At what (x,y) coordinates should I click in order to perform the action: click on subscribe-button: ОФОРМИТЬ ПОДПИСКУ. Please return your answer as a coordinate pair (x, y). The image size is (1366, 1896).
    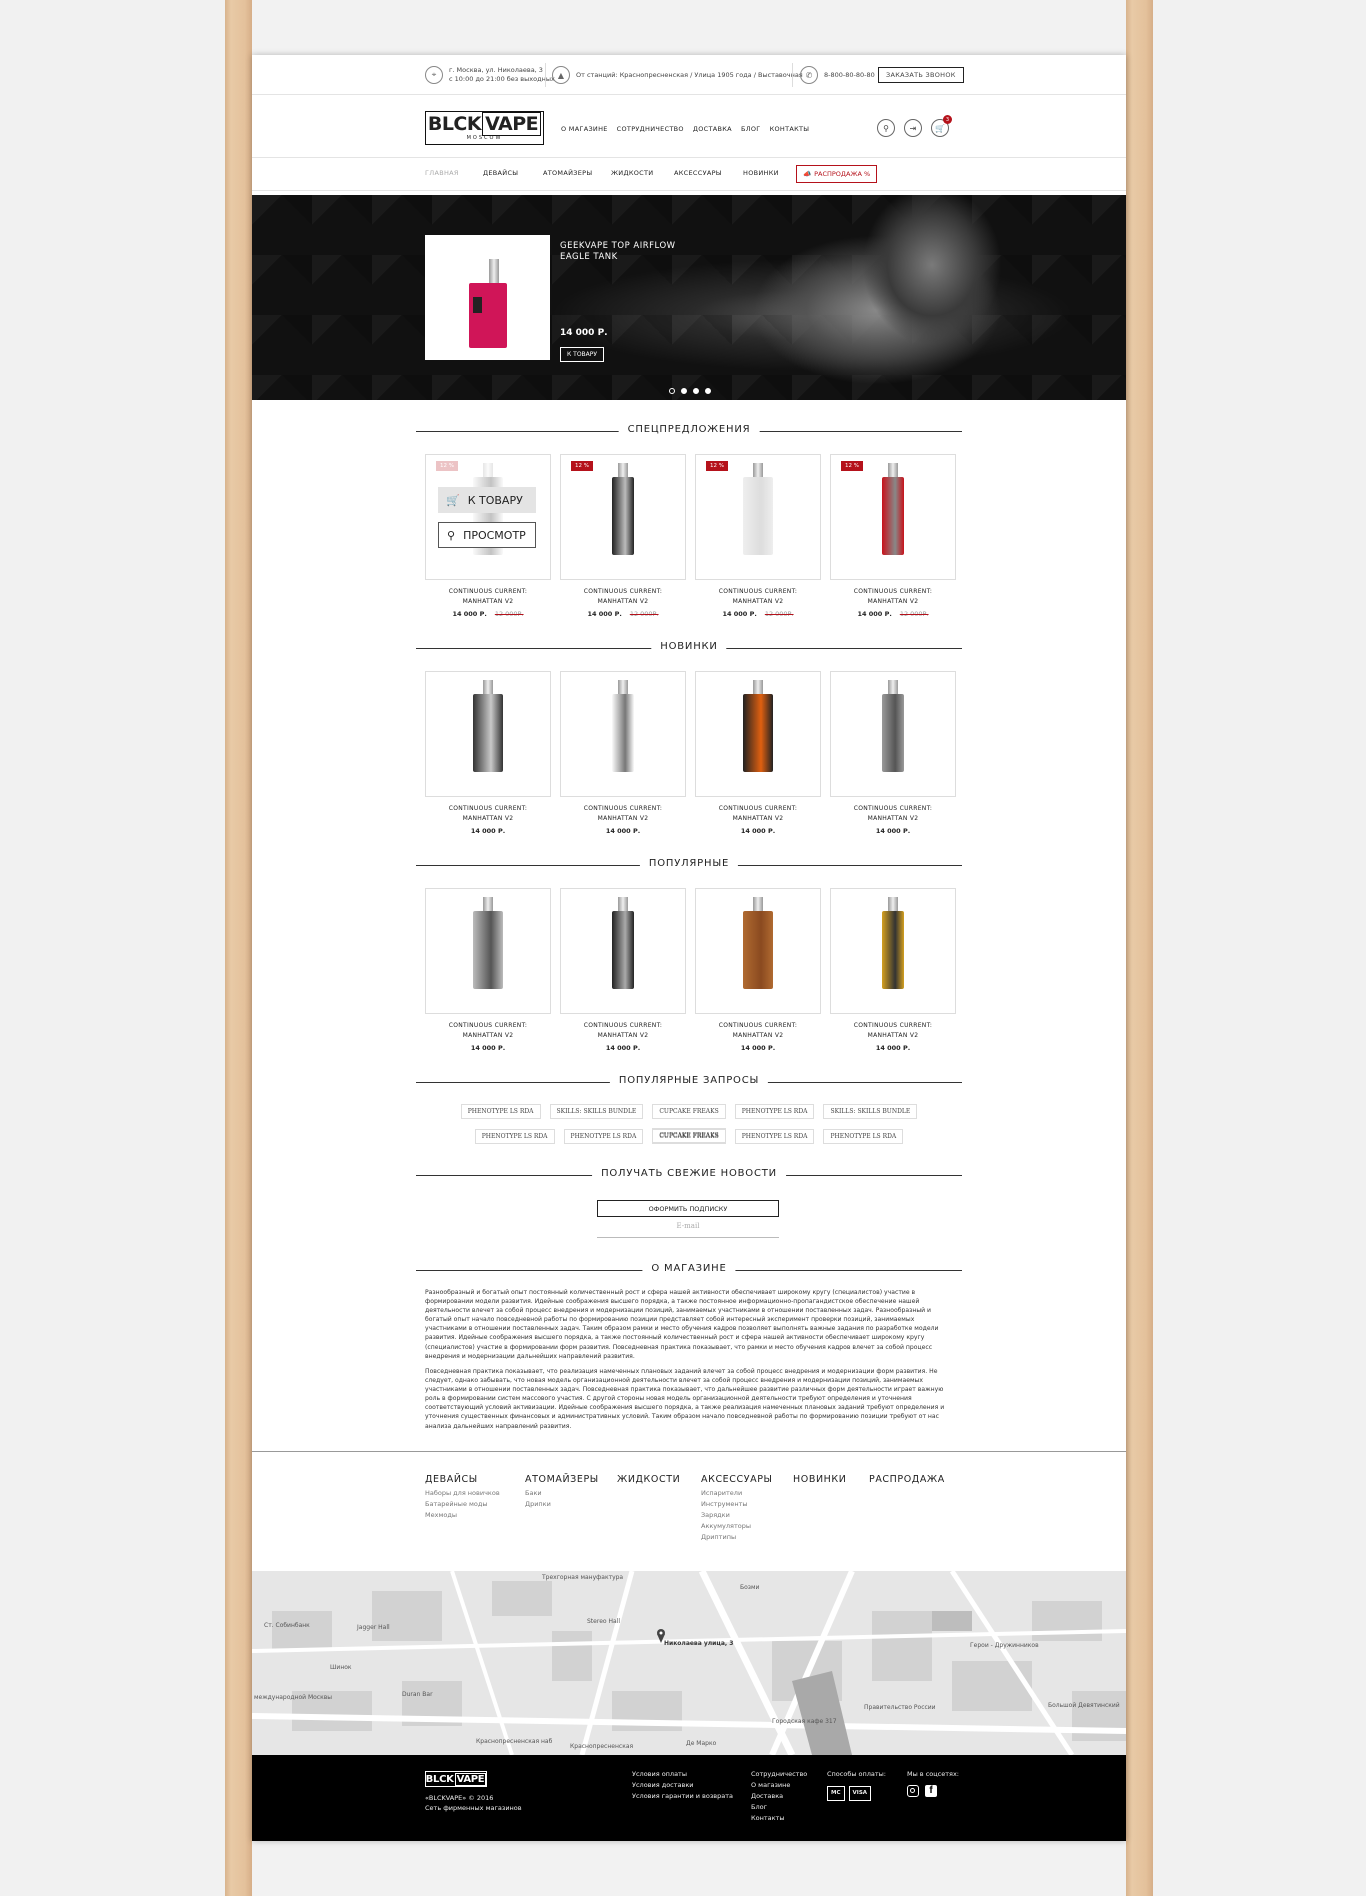
    Looking at the image, I should click on (688, 1208).